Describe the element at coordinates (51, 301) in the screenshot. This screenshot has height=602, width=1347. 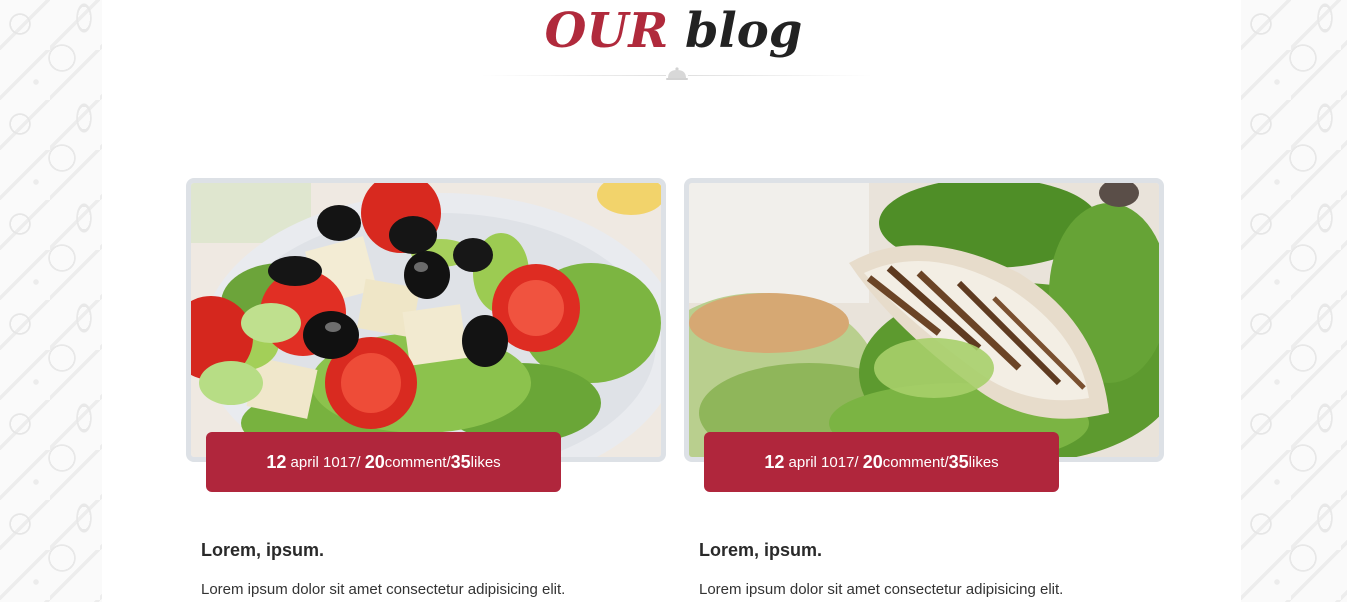
I see `food-doodle-pattern-left` at that location.